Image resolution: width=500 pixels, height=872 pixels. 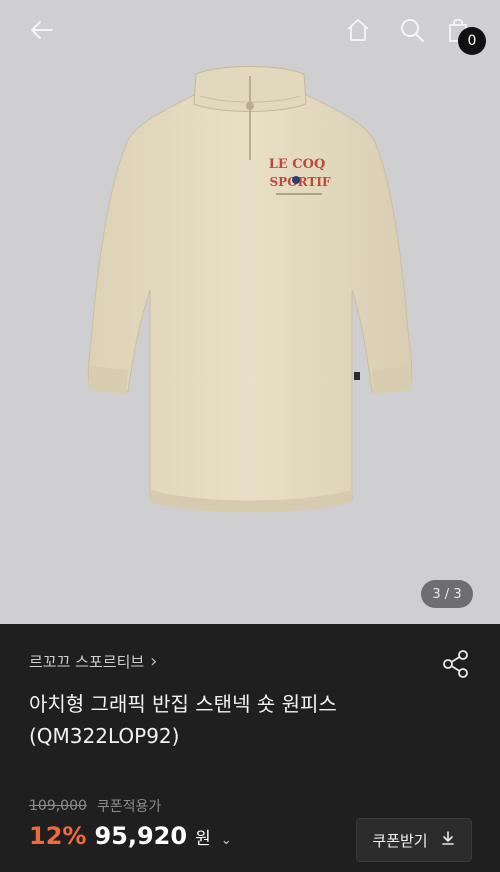 What do you see at coordinates (58, 836) in the screenshot?
I see `discount-rate: 12%` at bounding box center [58, 836].